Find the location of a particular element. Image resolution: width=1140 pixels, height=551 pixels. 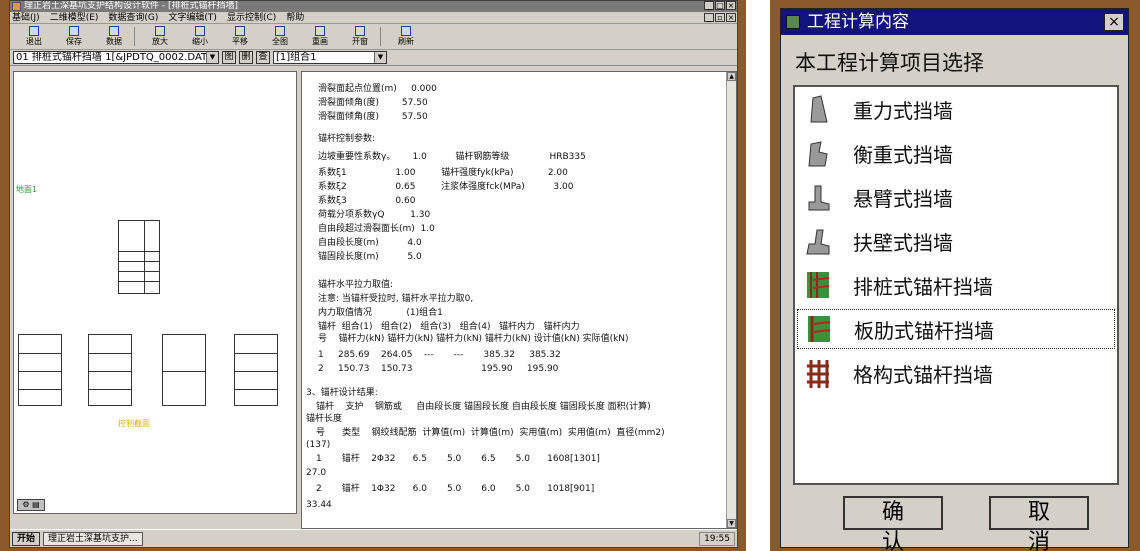

result-line: 滑裂面起点位置(m) 0.000 is located at coordinates (377, 89).